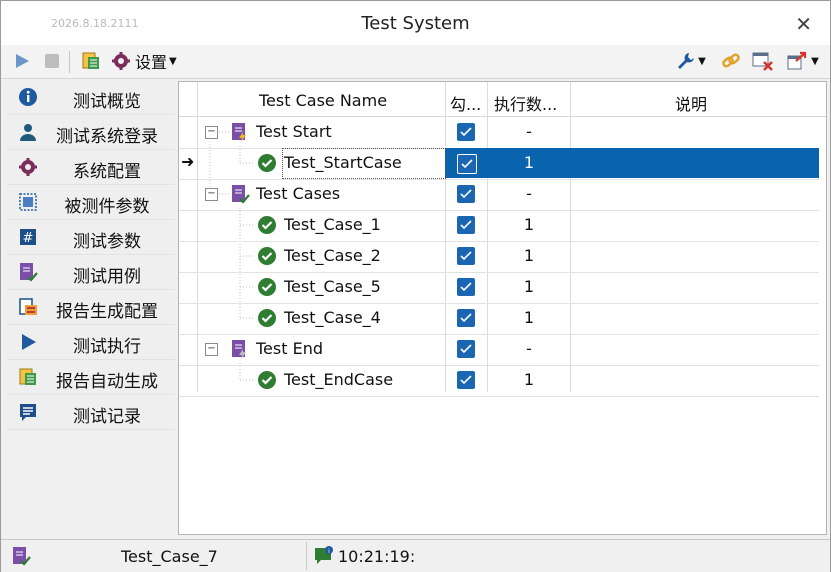 The image size is (831, 572). I want to click on sidebar-item-test-records: 测试记录, so click(91, 413).